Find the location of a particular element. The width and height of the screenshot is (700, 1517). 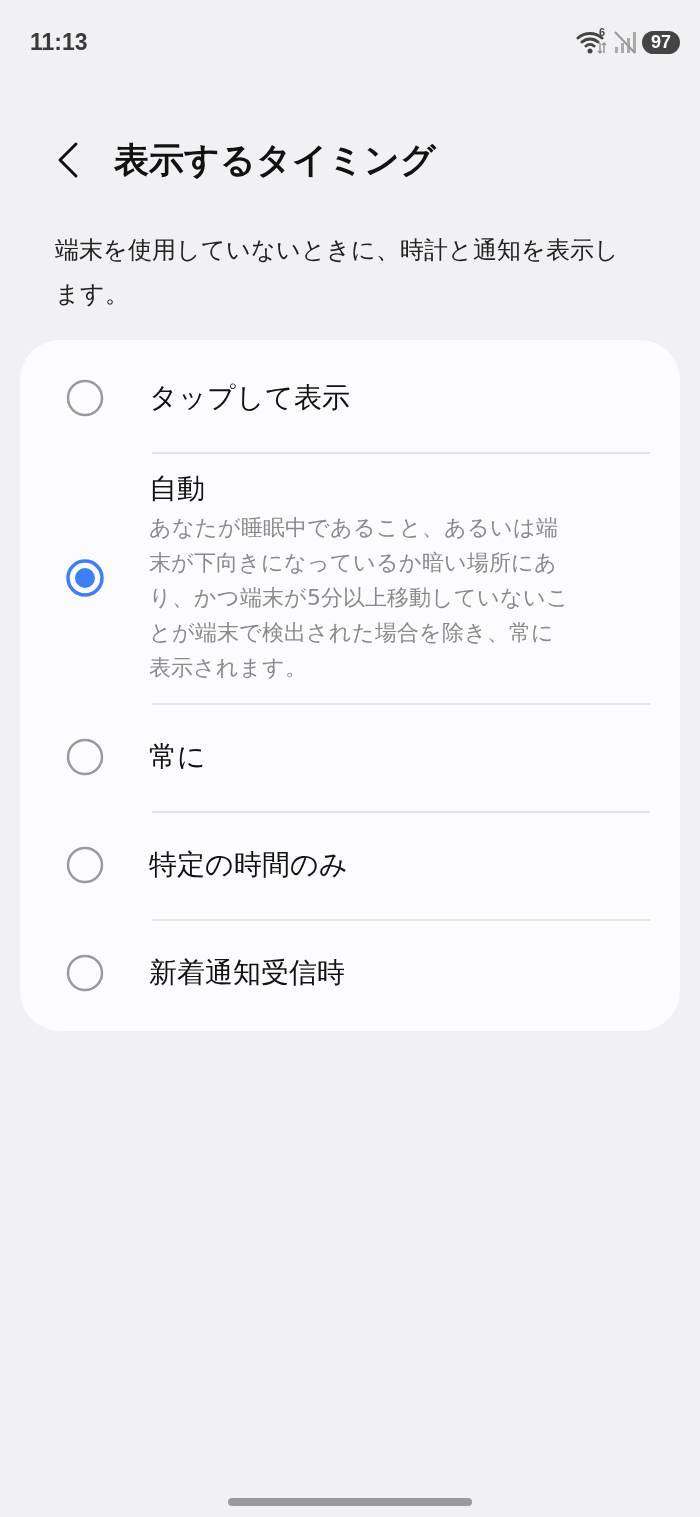

option-label: 自動 is located at coordinates (177, 489).